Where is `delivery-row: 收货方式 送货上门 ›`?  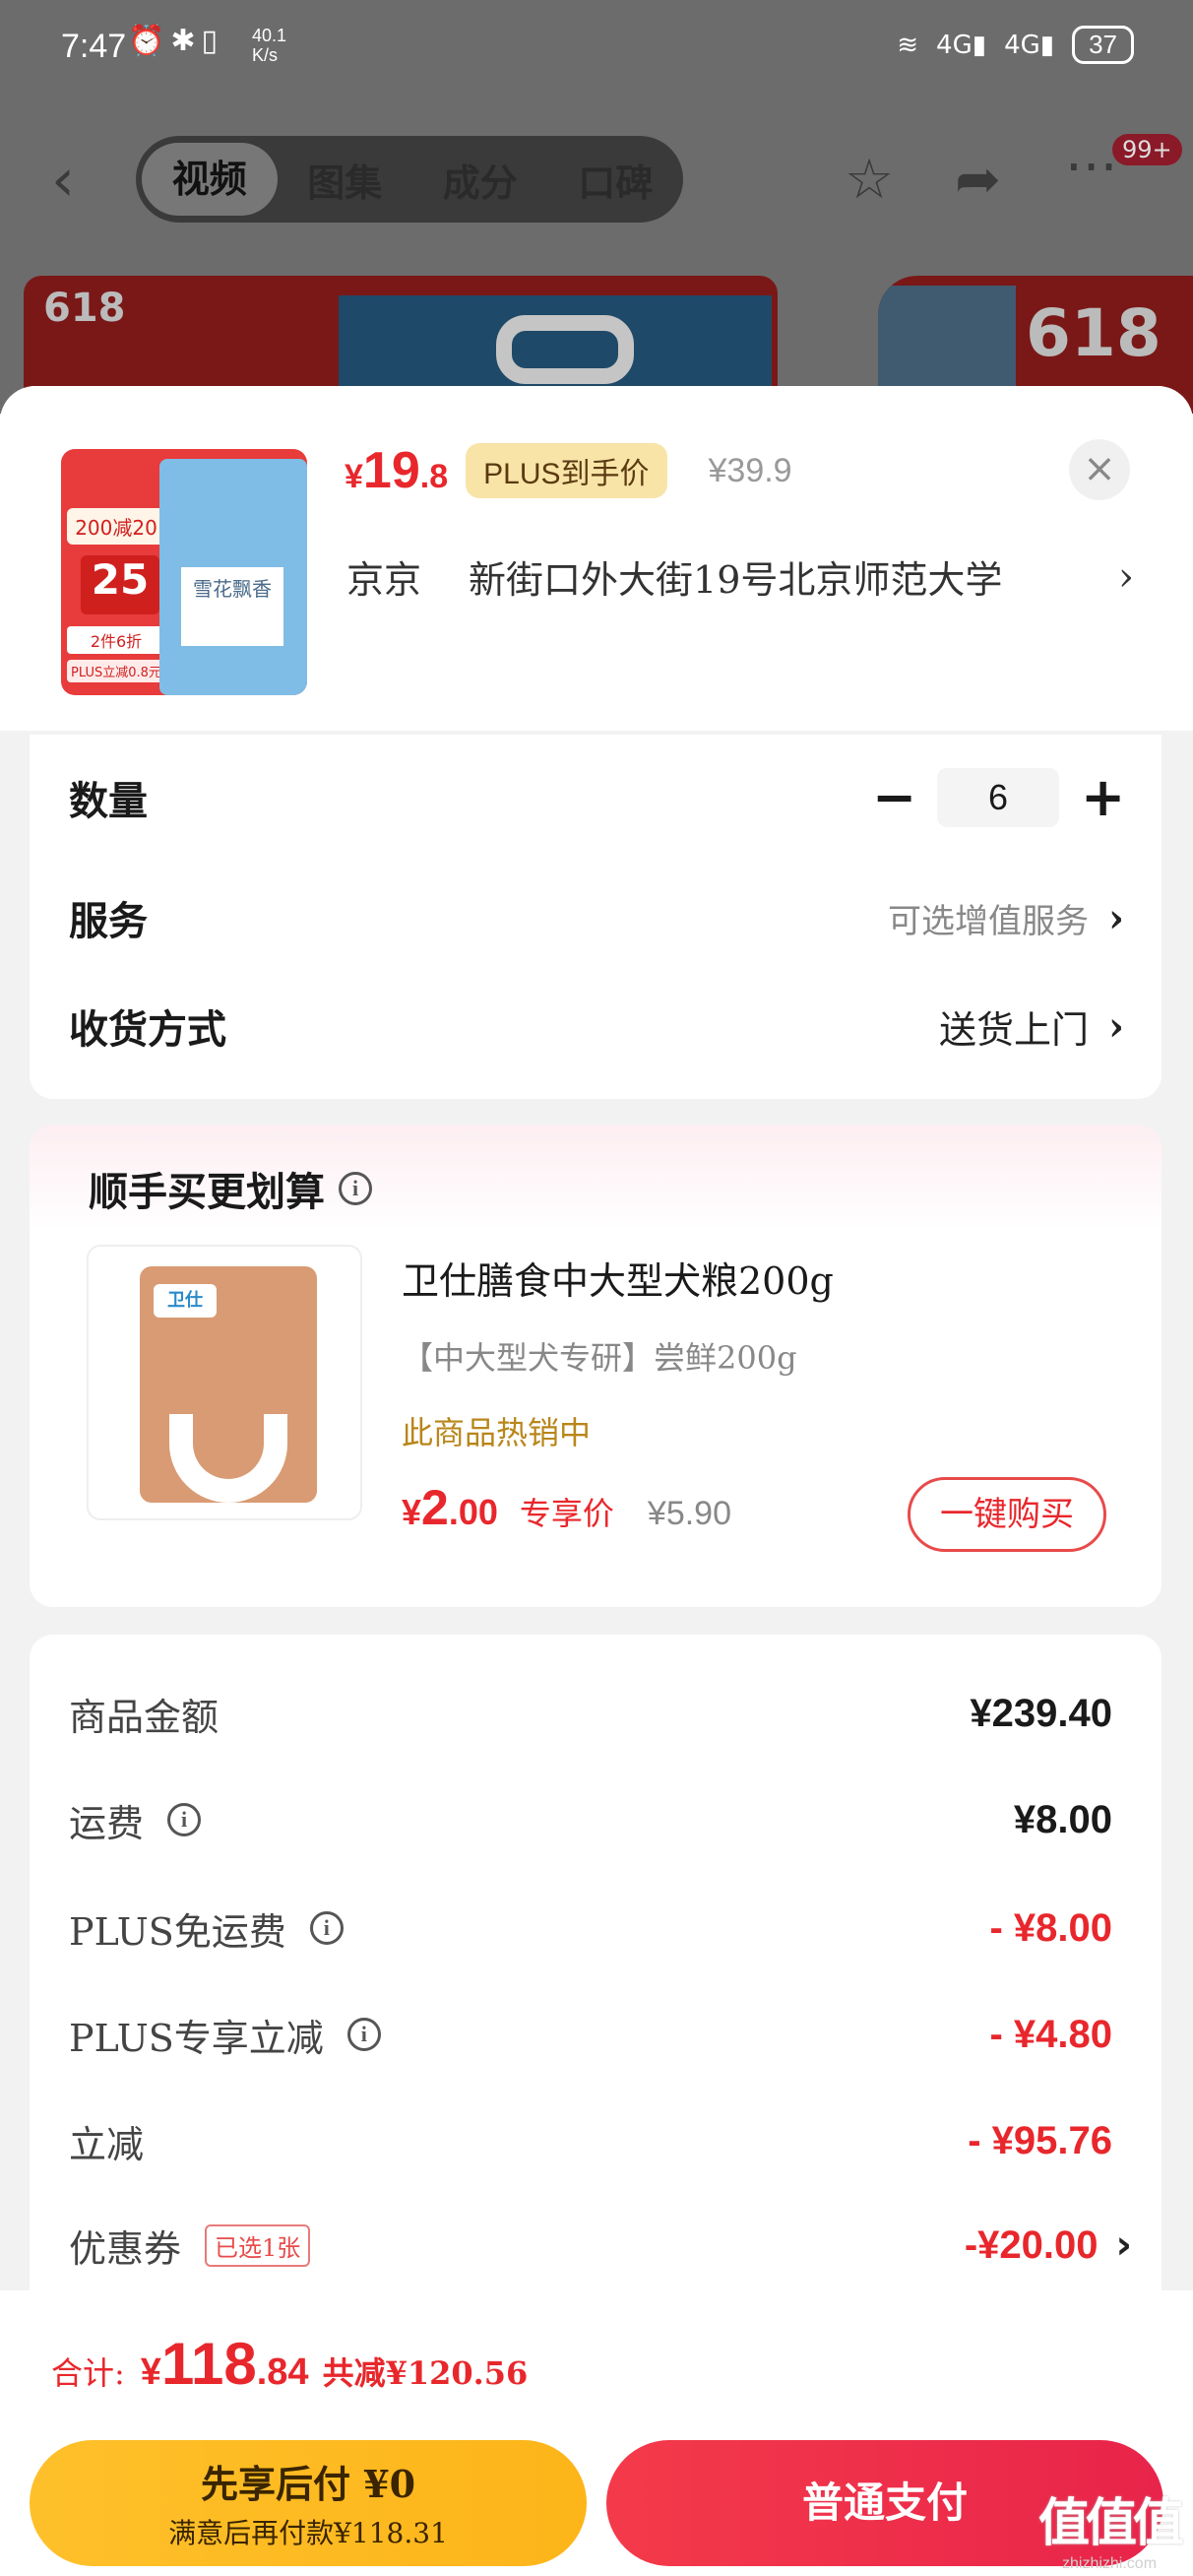 delivery-row: 收货方式 送货上门 › is located at coordinates (596, 1026).